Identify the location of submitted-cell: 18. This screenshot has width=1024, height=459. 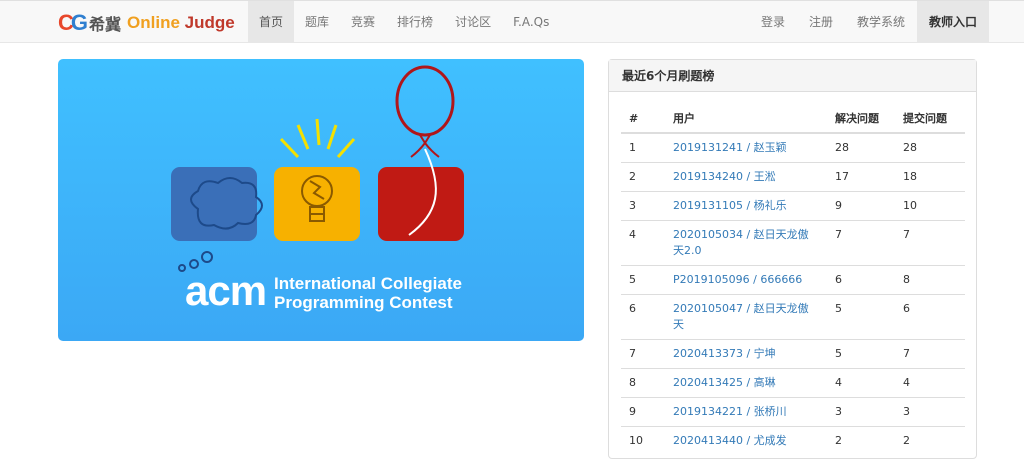
(930, 177).